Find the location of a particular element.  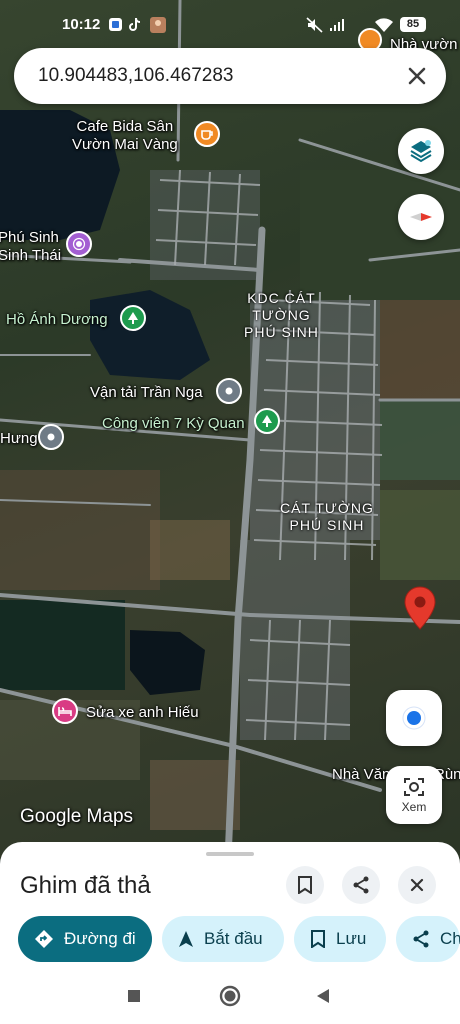

tiktok-notification-icon is located at coordinates (135, 24).